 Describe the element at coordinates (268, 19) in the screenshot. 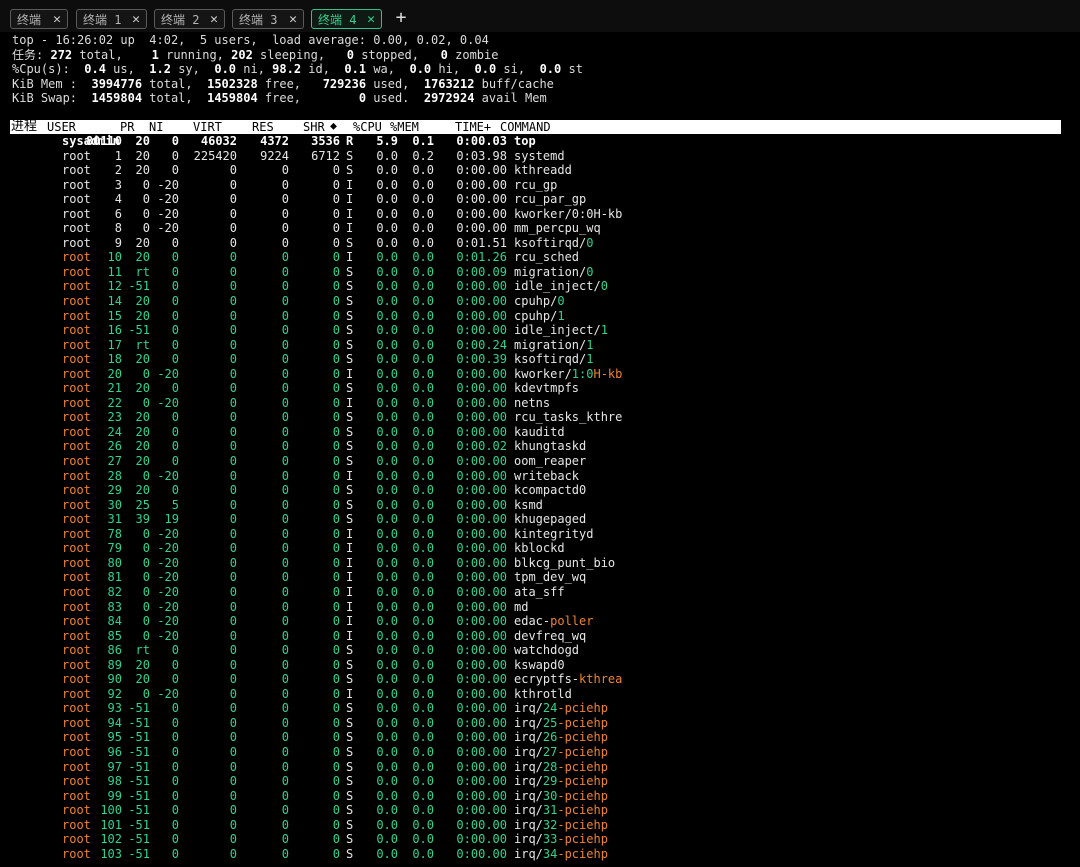

I see `tab-terminal-3: 终端 3 ✕` at that location.